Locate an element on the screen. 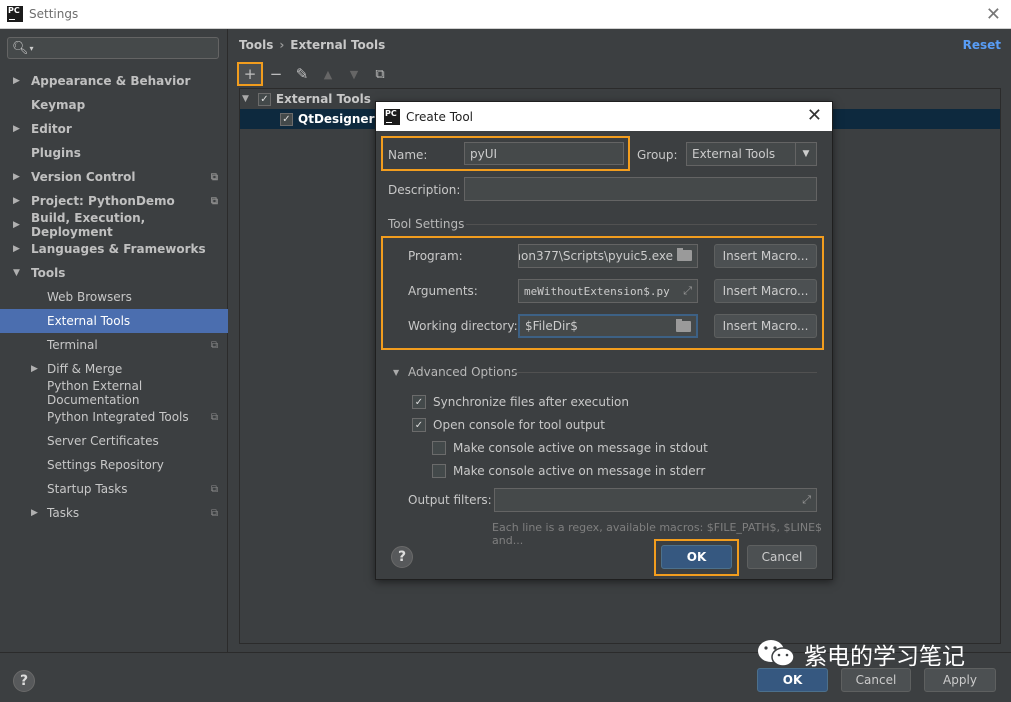 This screenshot has height=702, width=1011. output-filters-label: Output filters: is located at coordinates (450, 500).